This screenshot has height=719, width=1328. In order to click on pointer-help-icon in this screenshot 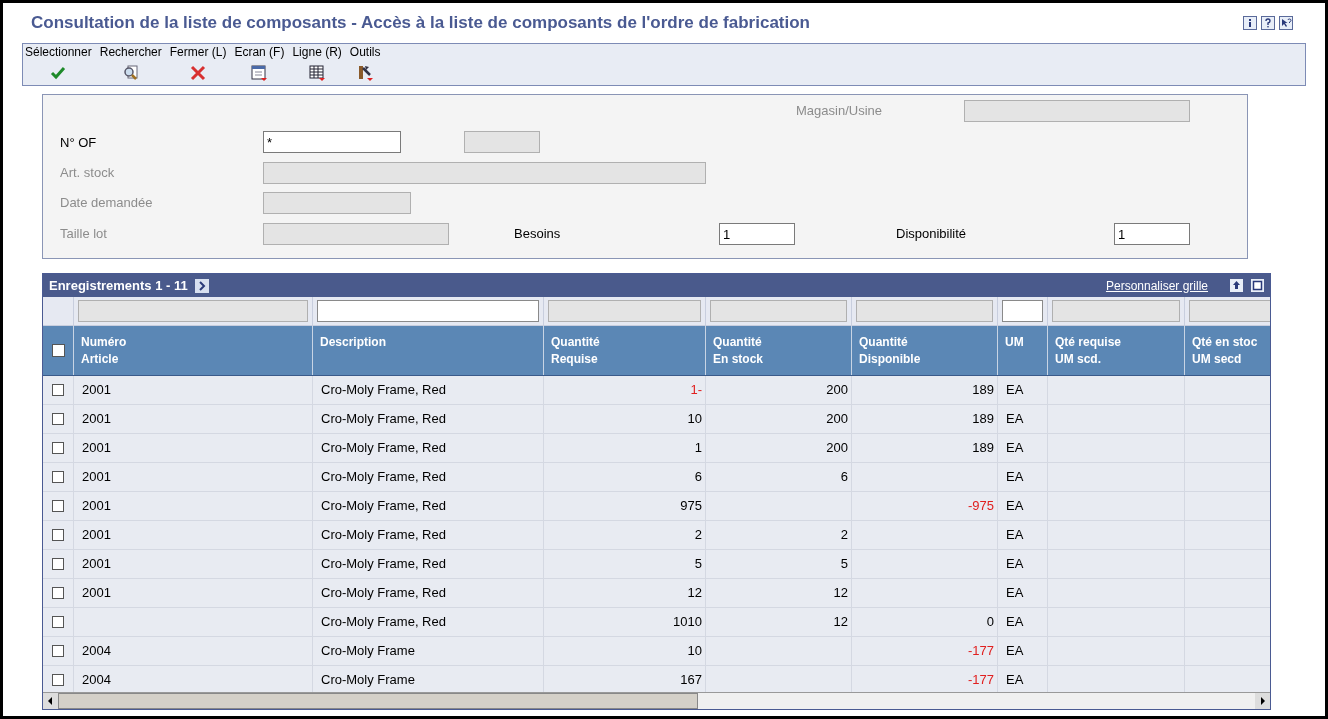, I will do `click(1286, 23)`.